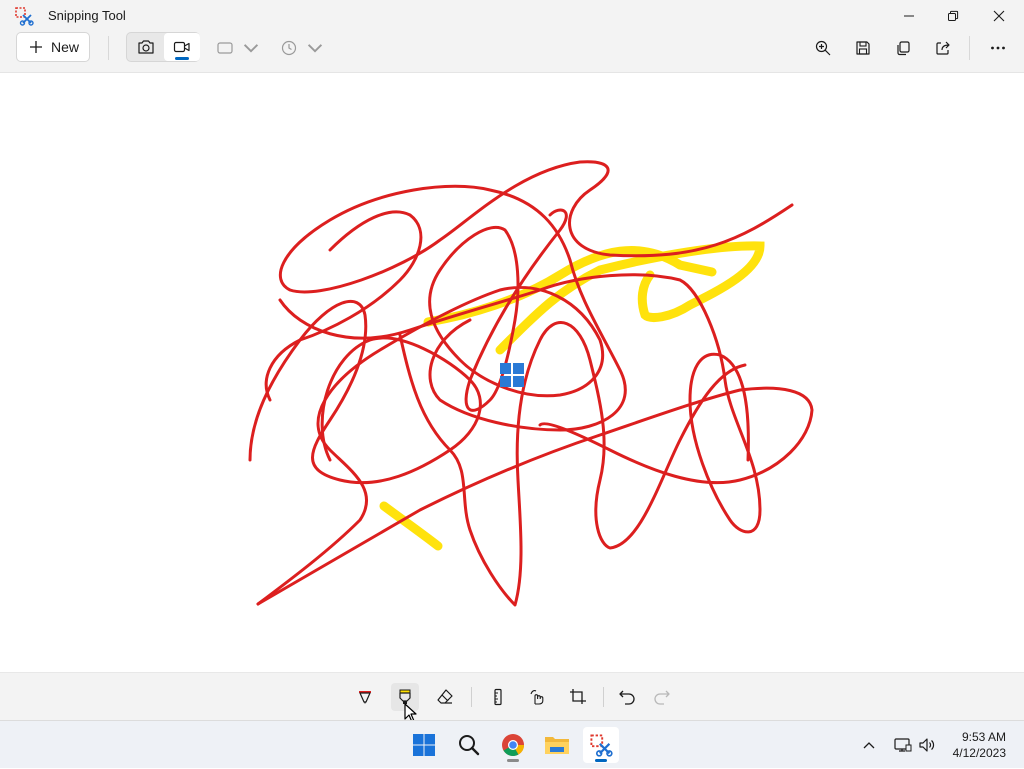 This screenshot has height=769, width=1024. I want to click on ruler-button, so click(498, 697).